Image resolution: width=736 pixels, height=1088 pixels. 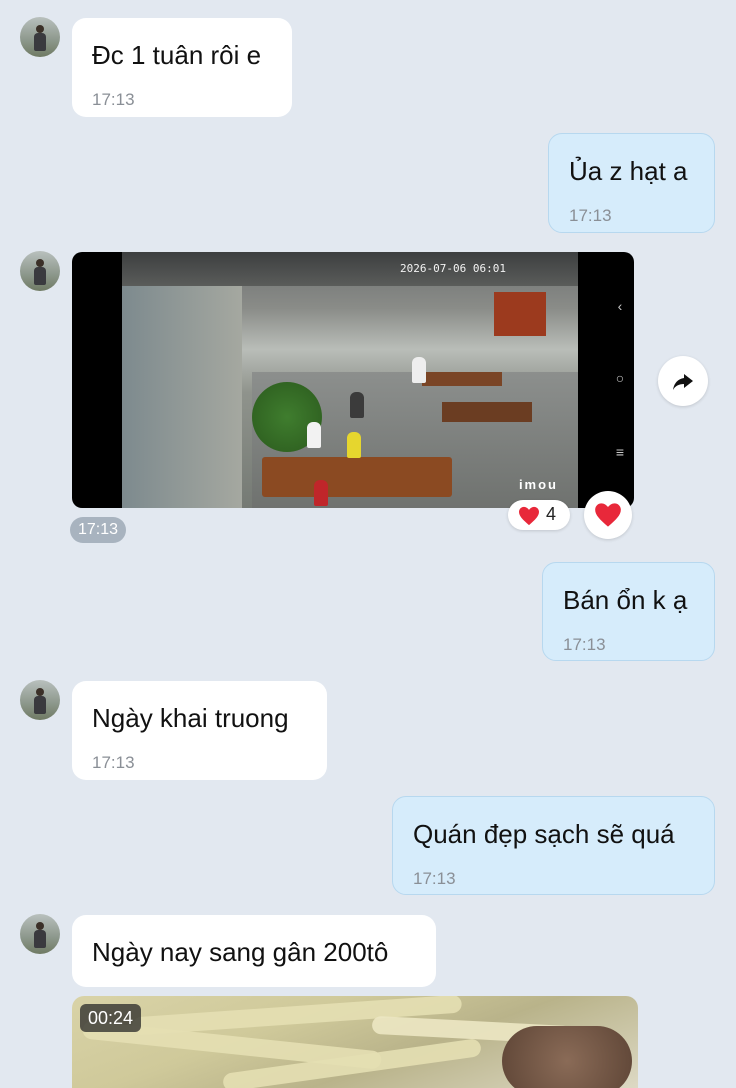 I want to click on message-bubble: Đc 1 tuân rôi e 17:13, so click(x=182, y=67).